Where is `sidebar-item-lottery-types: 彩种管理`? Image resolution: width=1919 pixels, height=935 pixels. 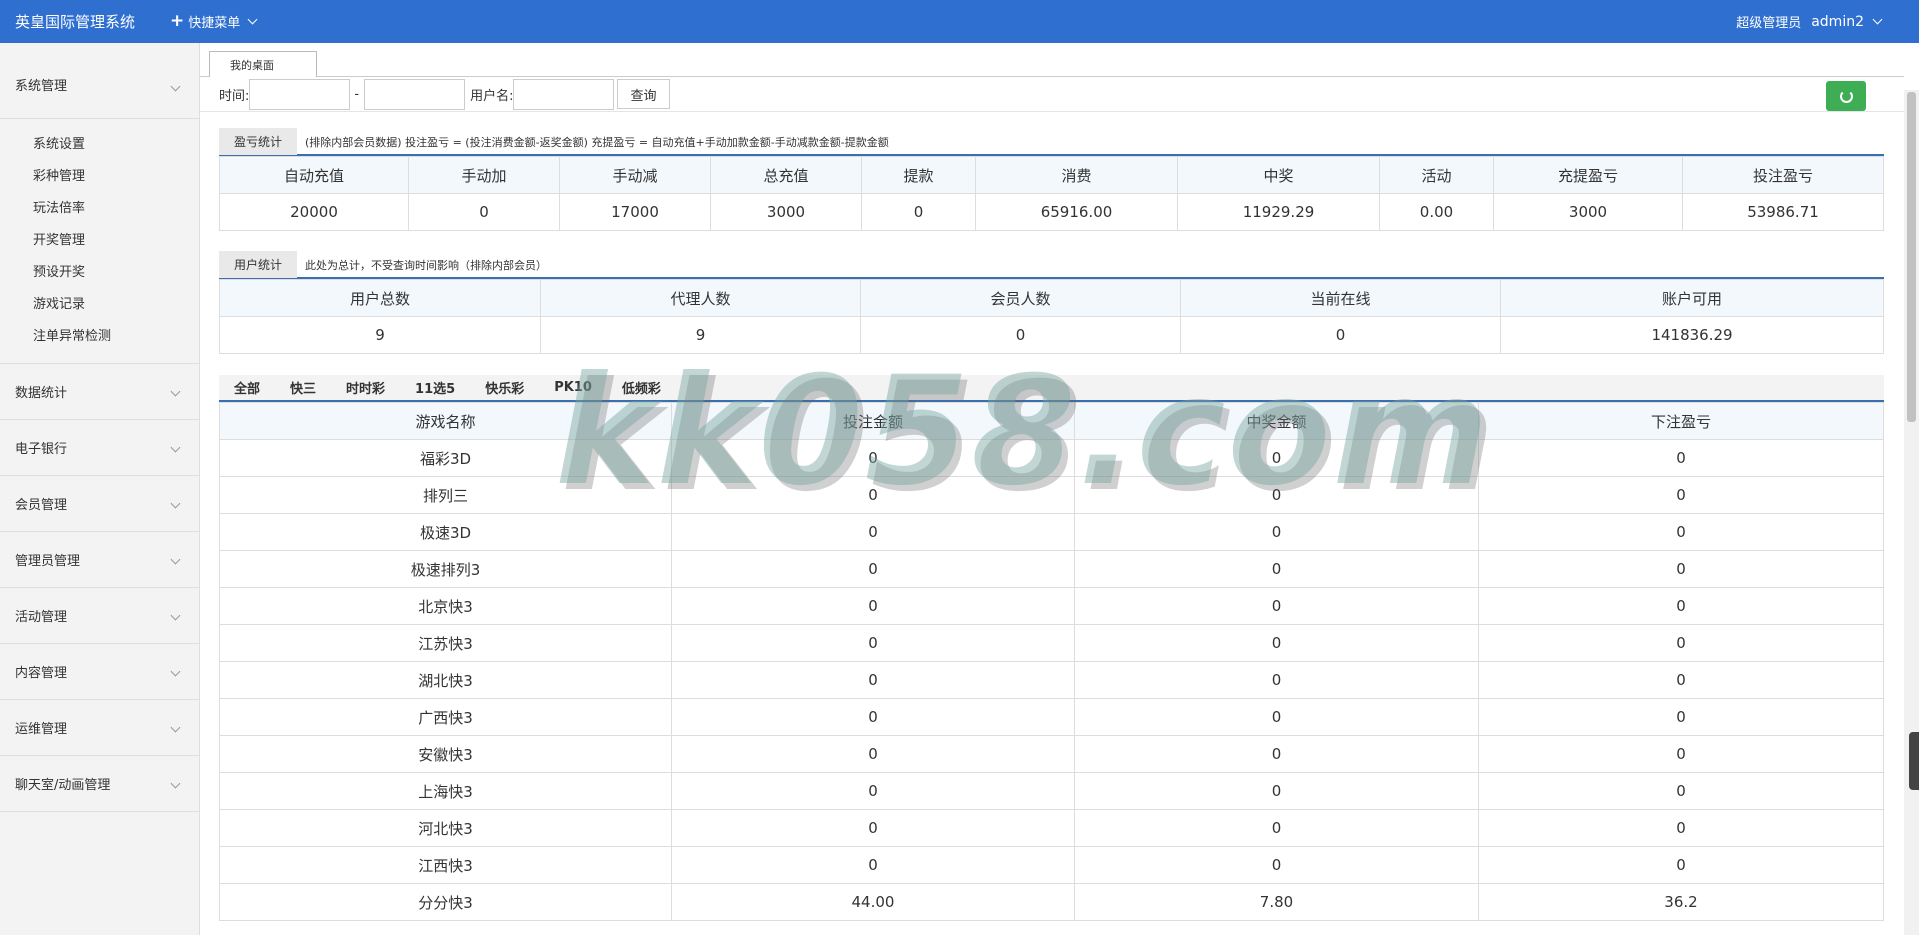 sidebar-item-lottery-types: 彩种管理 is located at coordinates (99, 177).